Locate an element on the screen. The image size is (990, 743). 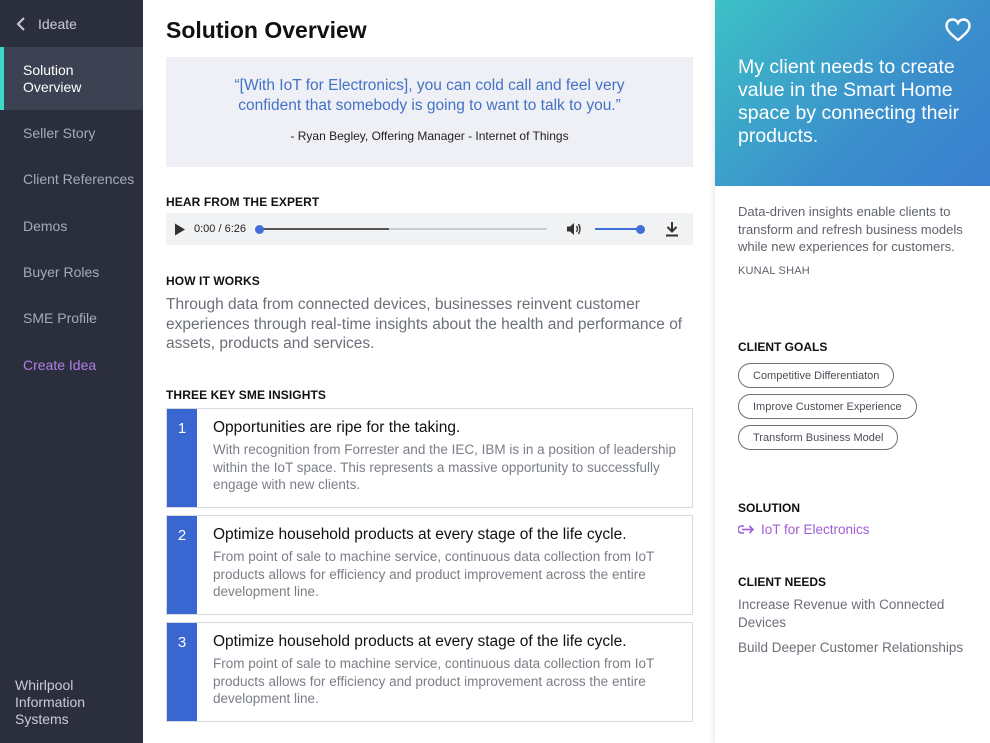
sidebar-item-label: Seller Story is located at coordinates (59, 132).